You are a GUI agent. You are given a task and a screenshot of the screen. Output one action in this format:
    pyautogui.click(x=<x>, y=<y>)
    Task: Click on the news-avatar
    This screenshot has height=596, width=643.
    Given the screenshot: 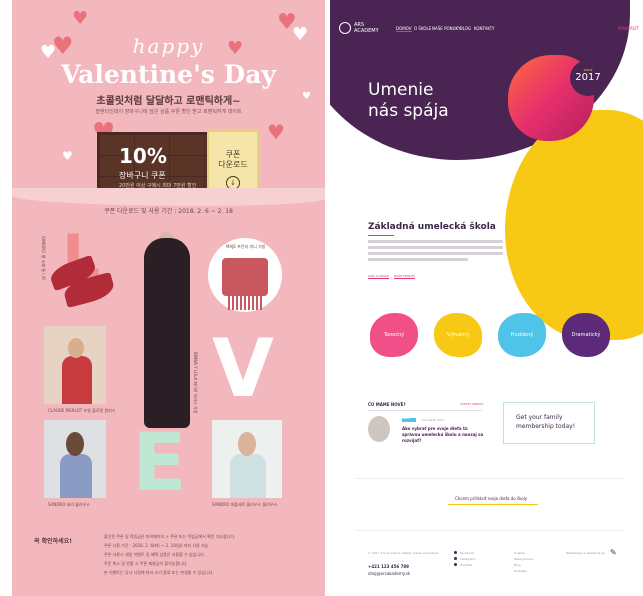 What is the action you would take?
    pyautogui.click(x=379, y=429)
    